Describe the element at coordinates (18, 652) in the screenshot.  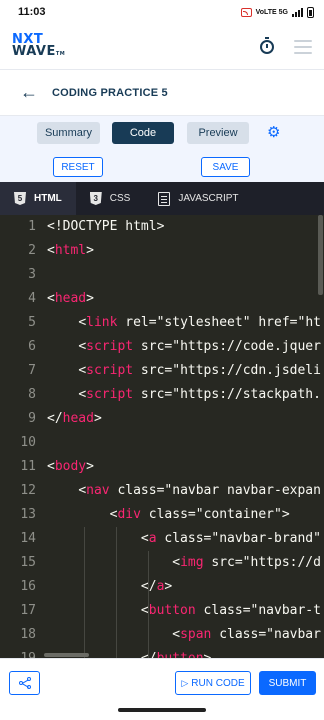
I see `line-number: 19` at that location.